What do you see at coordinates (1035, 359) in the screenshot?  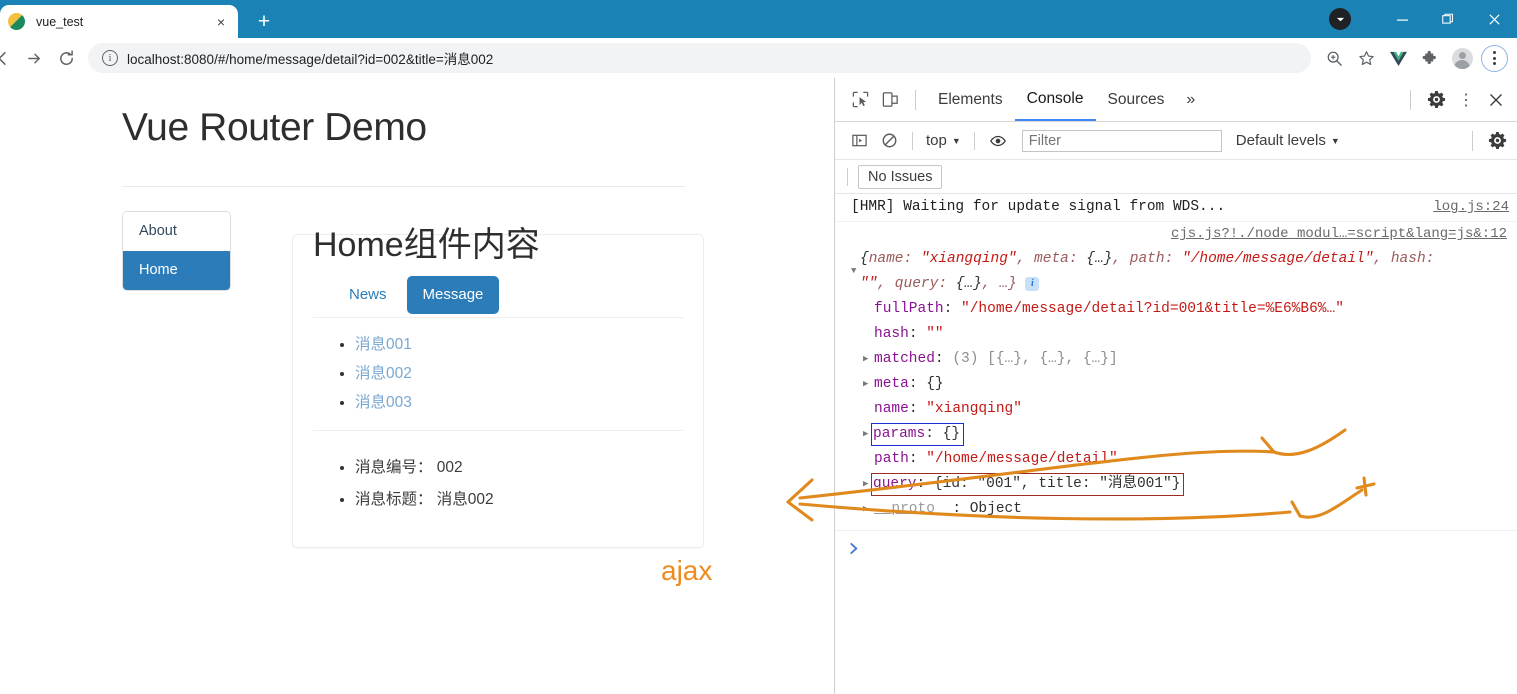 I see `prop-val-matched: (3) [{…}, {…}, {…}]` at bounding box center [1035, 359].